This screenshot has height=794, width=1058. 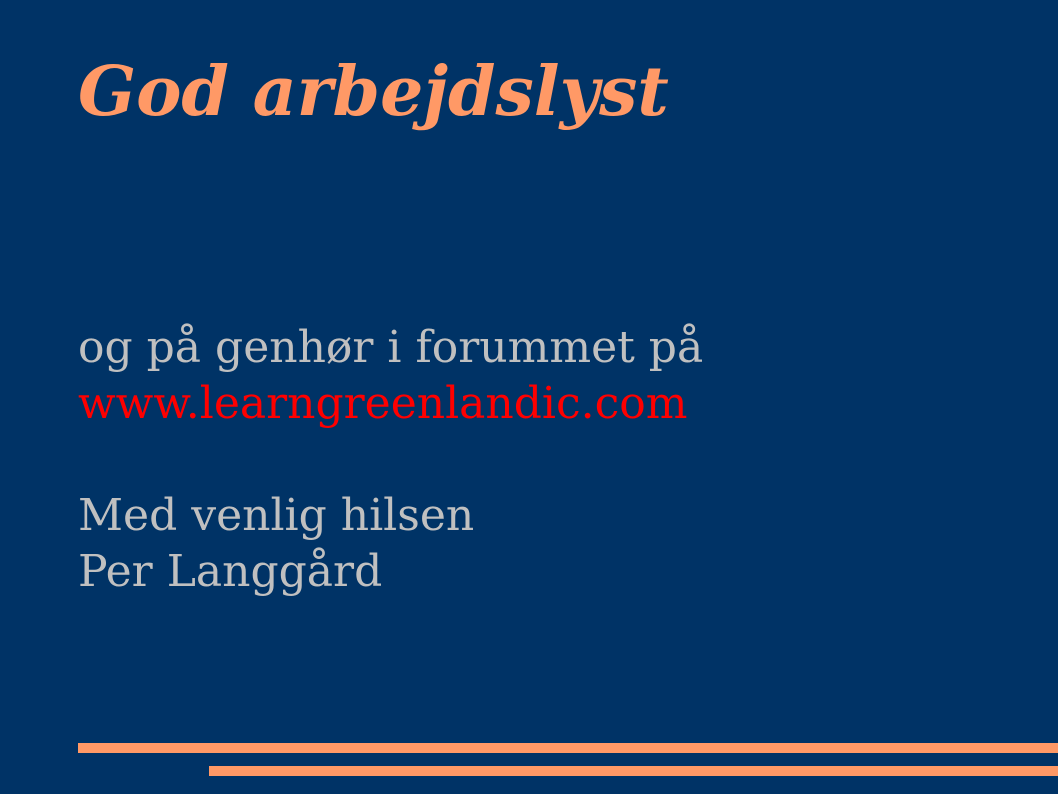 I want to click on decorative-bar-bottom, so click(x=633, y=771).